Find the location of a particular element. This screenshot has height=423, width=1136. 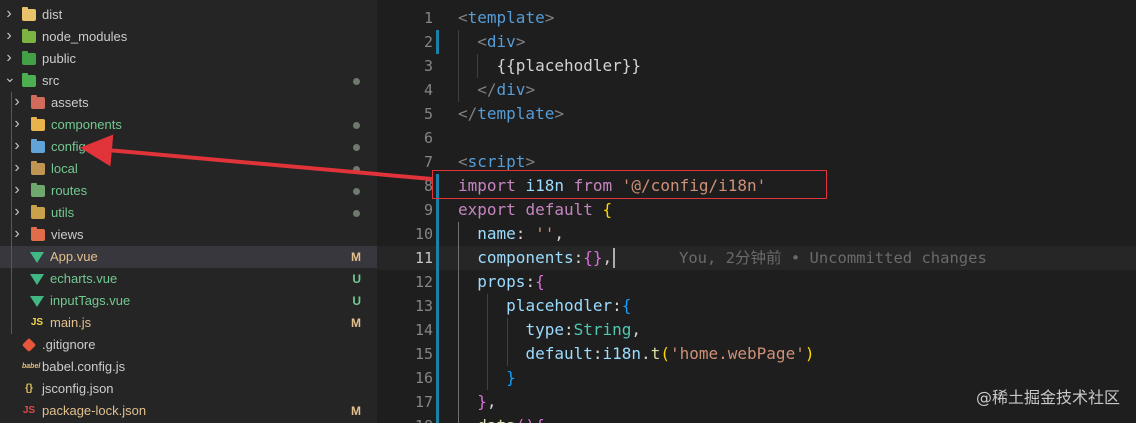

code-token: div is located at coordinates (511, 89).